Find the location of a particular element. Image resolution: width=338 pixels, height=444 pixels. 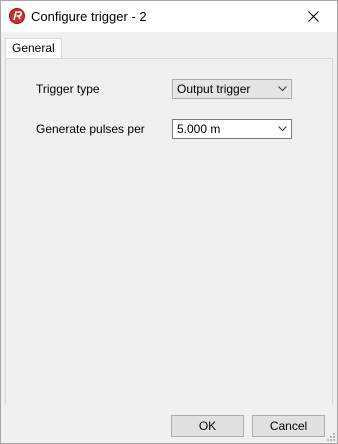

title-bar: Configure trigger - 2 is located at coordinates (169, 16).